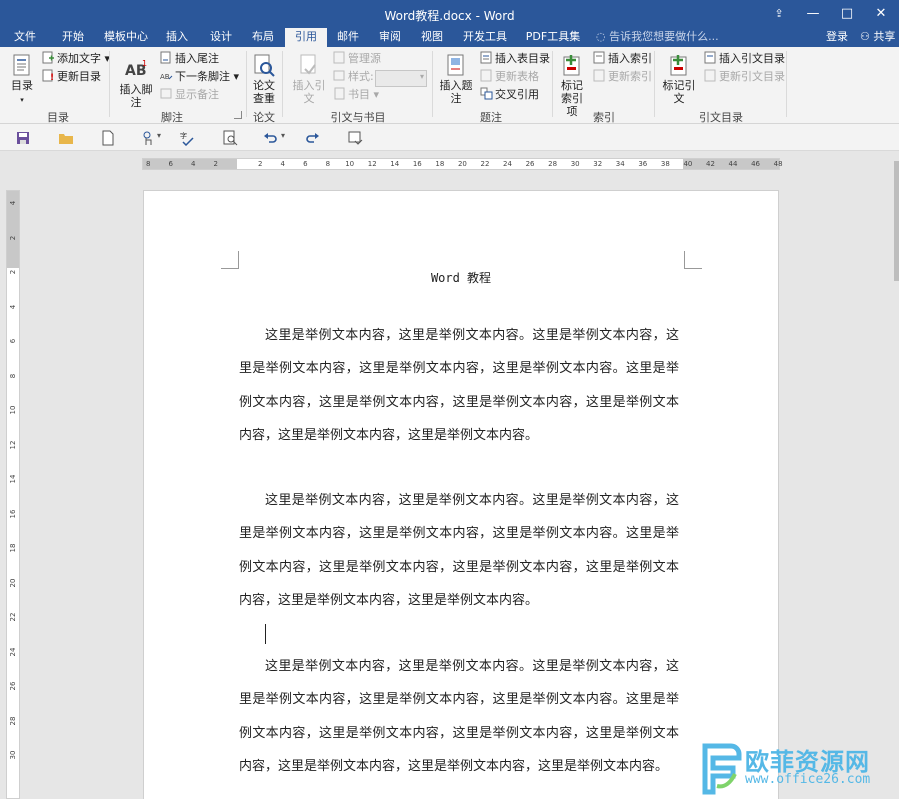  I want to click on update-index-button: 更新索引, so click(622, 77).